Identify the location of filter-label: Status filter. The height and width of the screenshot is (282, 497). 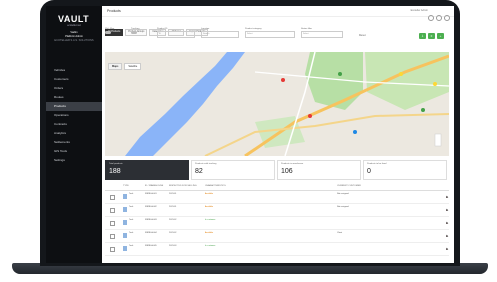
(306, 29).